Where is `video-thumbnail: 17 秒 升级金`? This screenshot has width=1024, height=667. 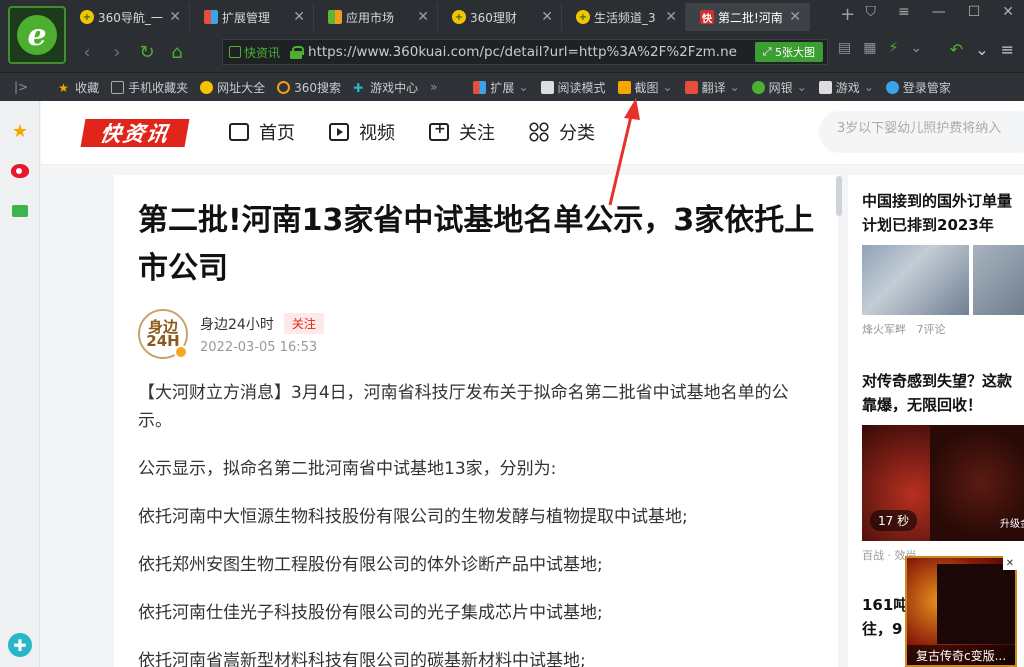 video-thumbnail: 17 秒 升级金 is located at coordinates (943, 483).